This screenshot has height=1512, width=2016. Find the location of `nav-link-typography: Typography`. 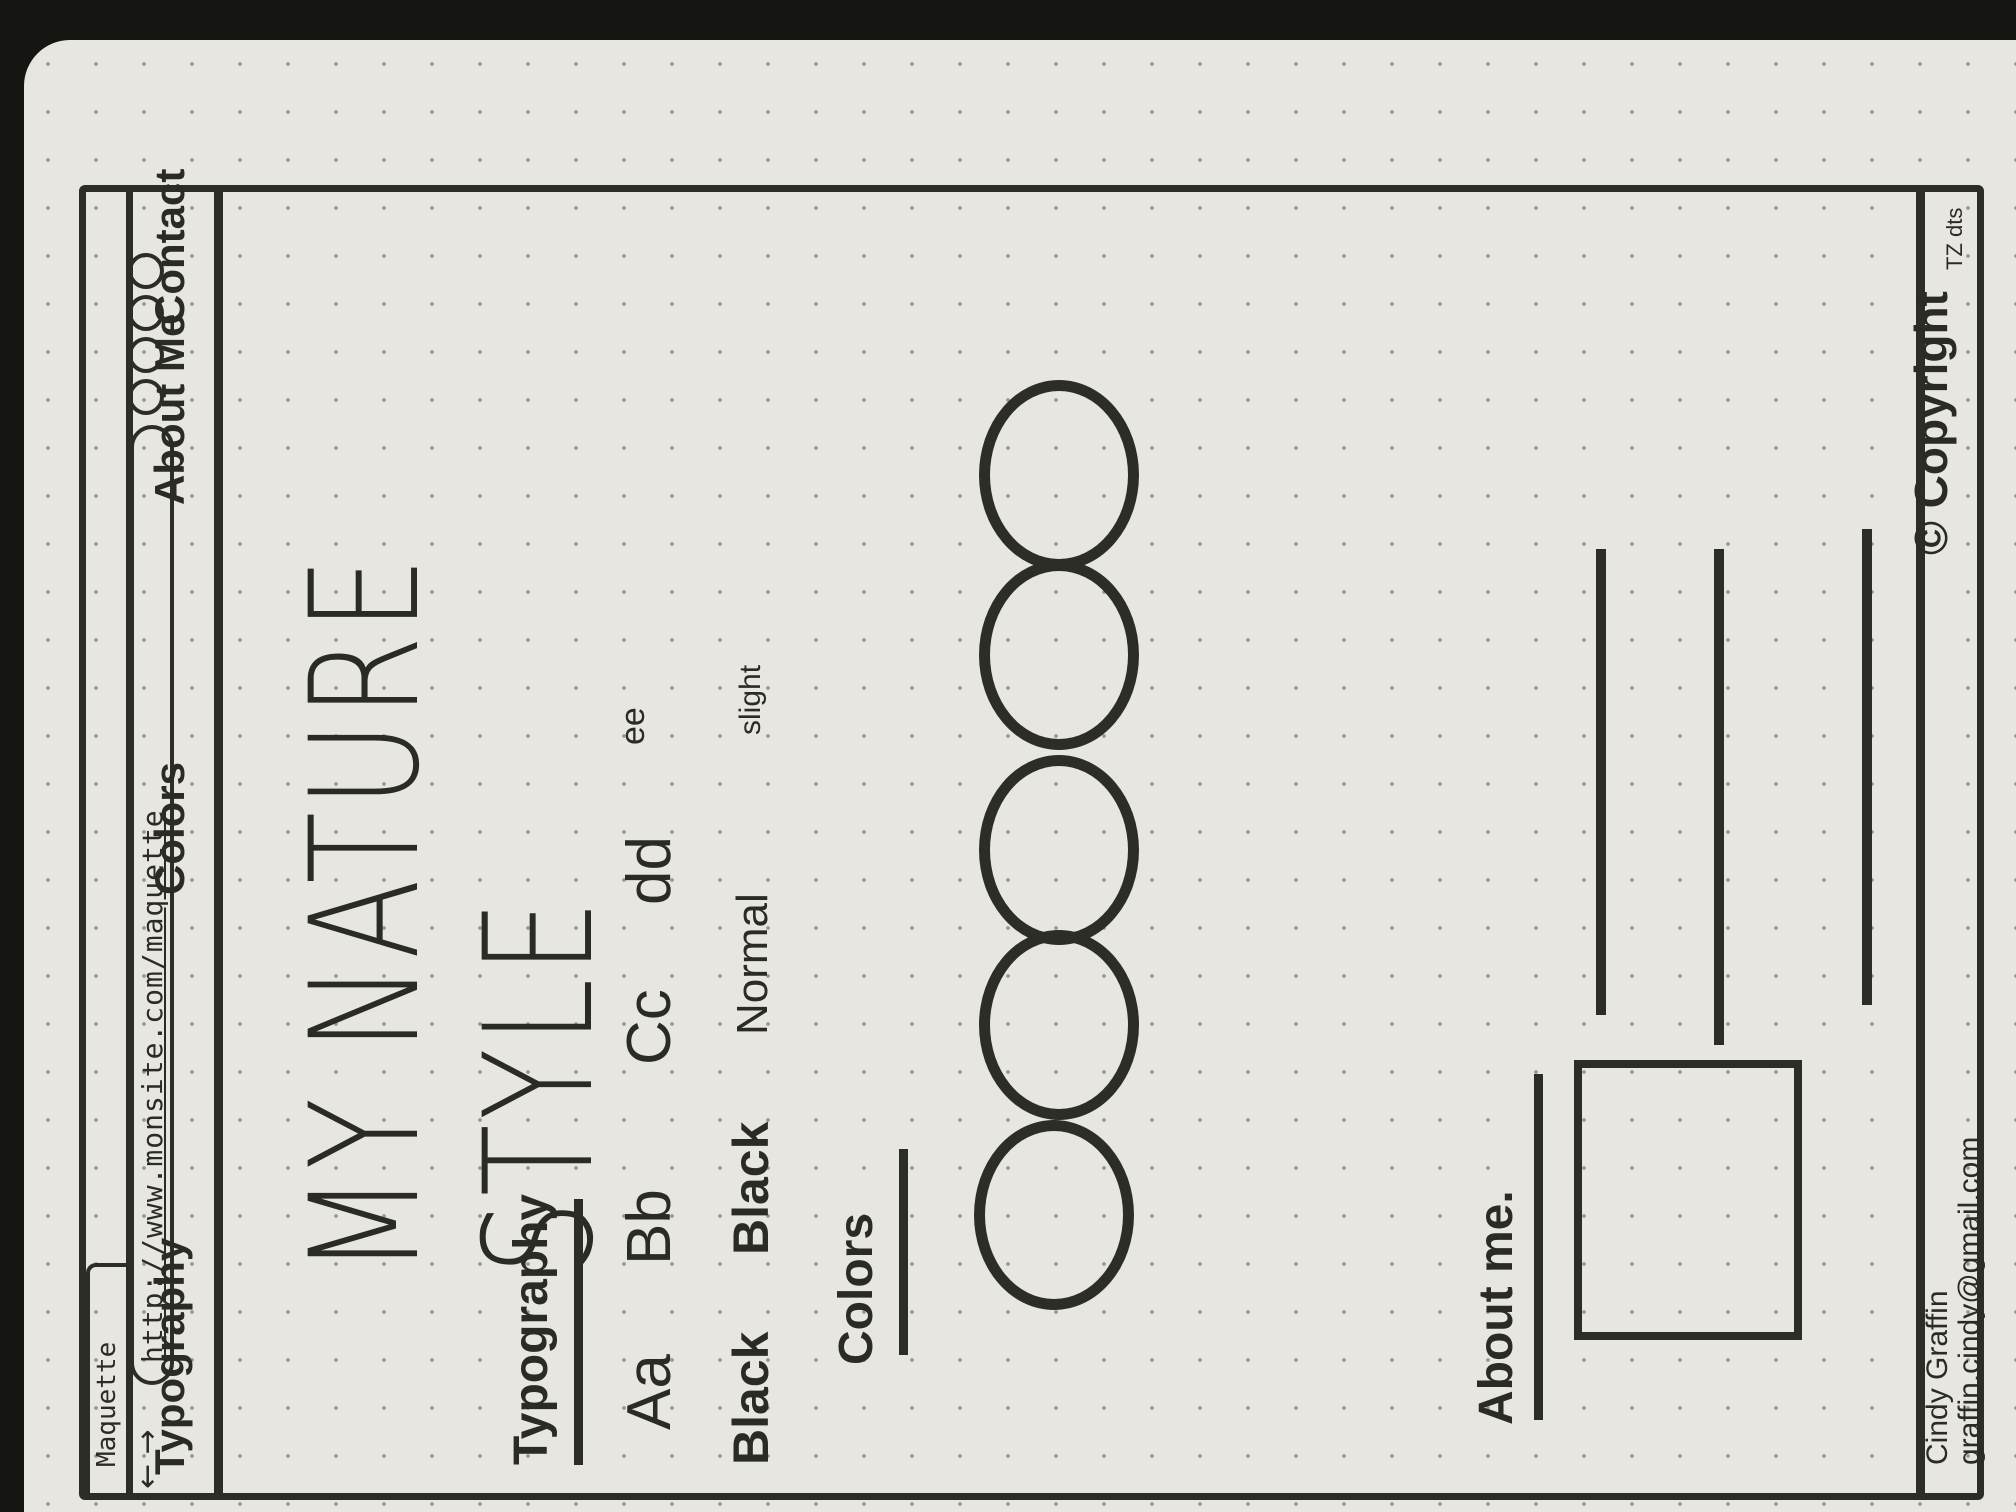

nav-link-typography: Typography is located at coordinates (170, 1356).